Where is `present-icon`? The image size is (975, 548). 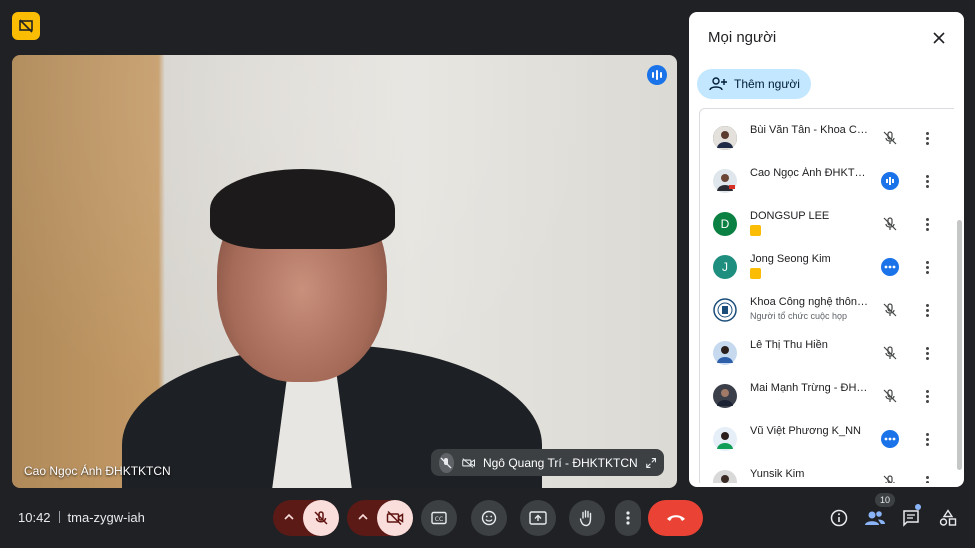
present-icon is located at coordinates (538, 518).